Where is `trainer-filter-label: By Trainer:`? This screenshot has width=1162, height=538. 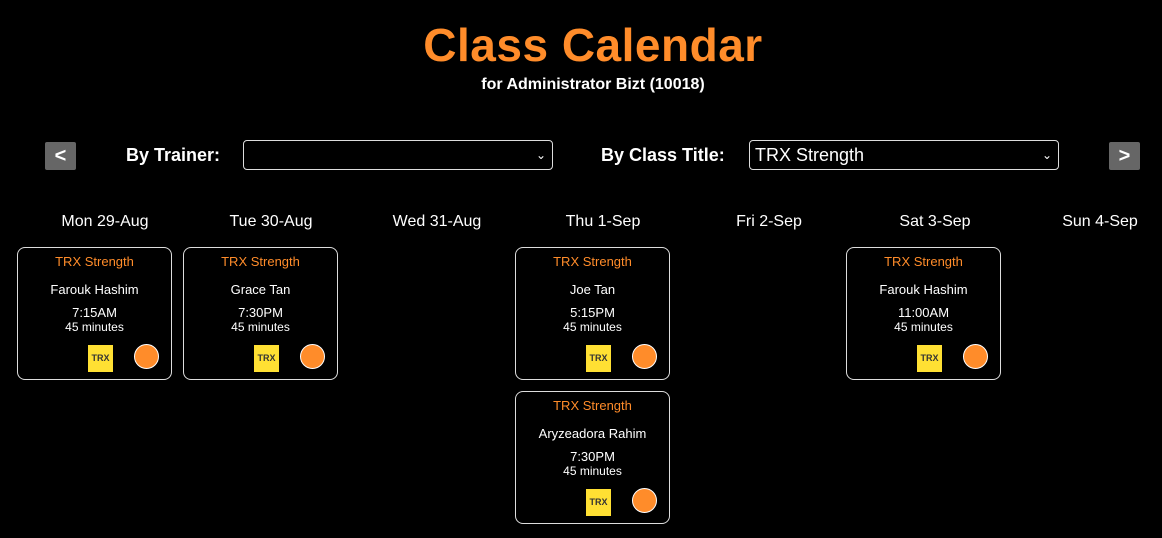
trainer-filter-label: By Trainer: is located at coordinates (173, 155).